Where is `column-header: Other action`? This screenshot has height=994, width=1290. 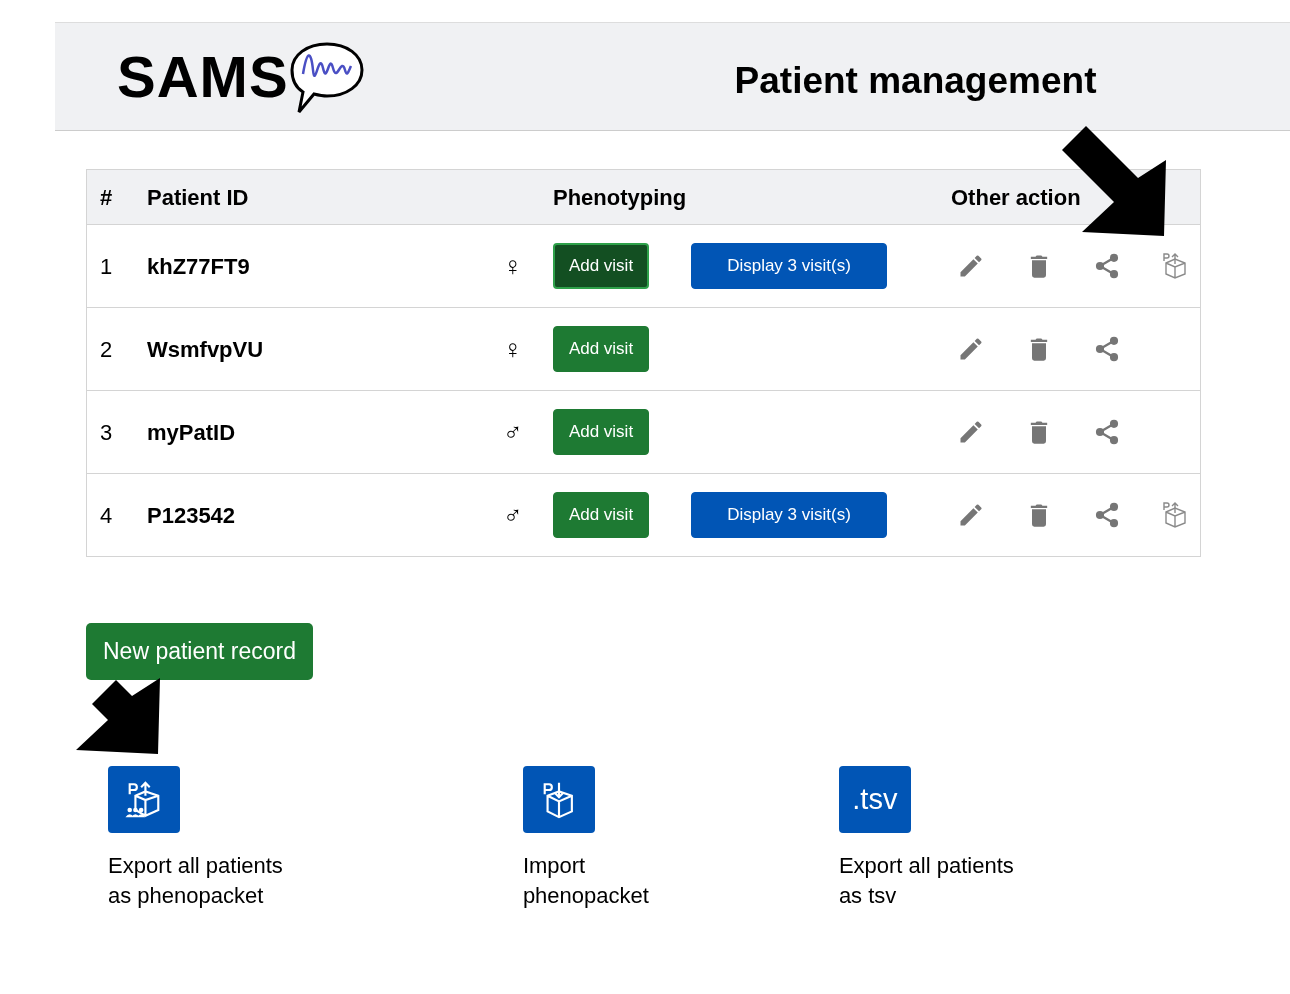
column-header: Other action is located at coordinates (1016, 197).